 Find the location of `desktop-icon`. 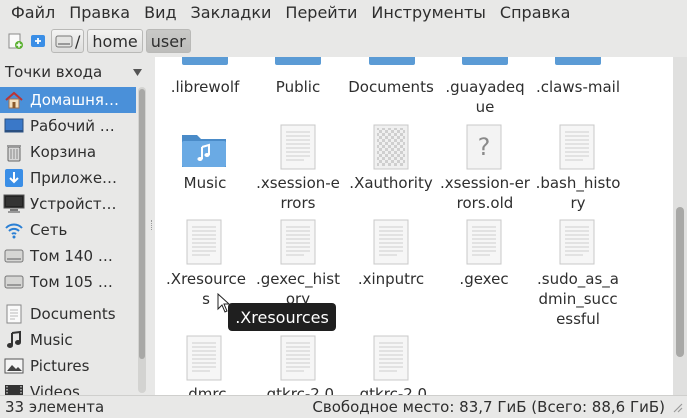

desktop-icon is located at coordinates (14, 125).